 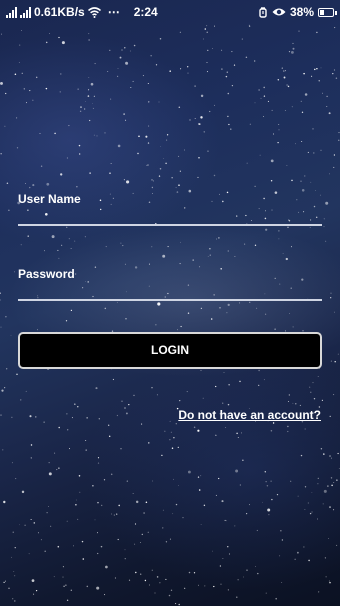 What do you see at coordinates (170, 12) in the screenshot?
I see `status-bar: 0.61KB/s ⋯ 2:24 38%` at bounding box center [170, 12].